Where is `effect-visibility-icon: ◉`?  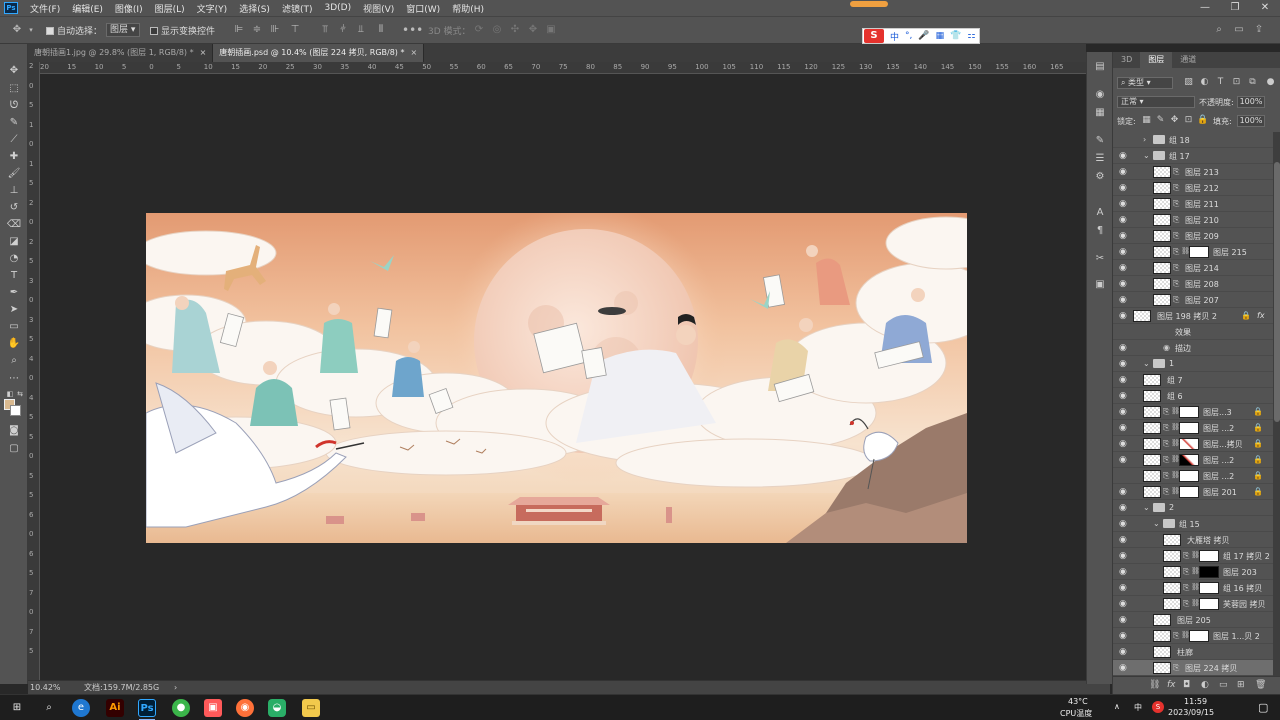 effect-visibility-icon: ◉ is located at coordinates (1167, 348).